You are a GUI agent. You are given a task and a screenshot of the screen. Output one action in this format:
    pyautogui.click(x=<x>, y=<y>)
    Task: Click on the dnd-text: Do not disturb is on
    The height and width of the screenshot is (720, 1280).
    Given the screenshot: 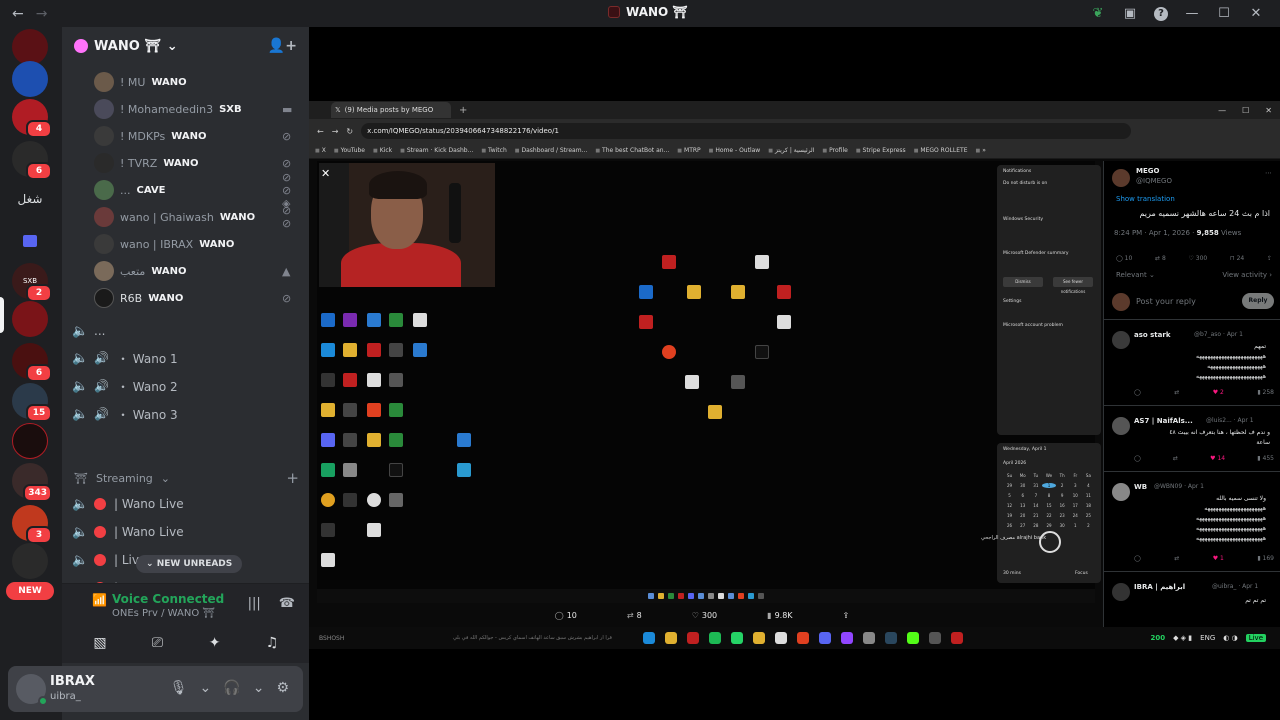 What is the action you would take?
    pyautogui.click(x=1025, y=183)
    